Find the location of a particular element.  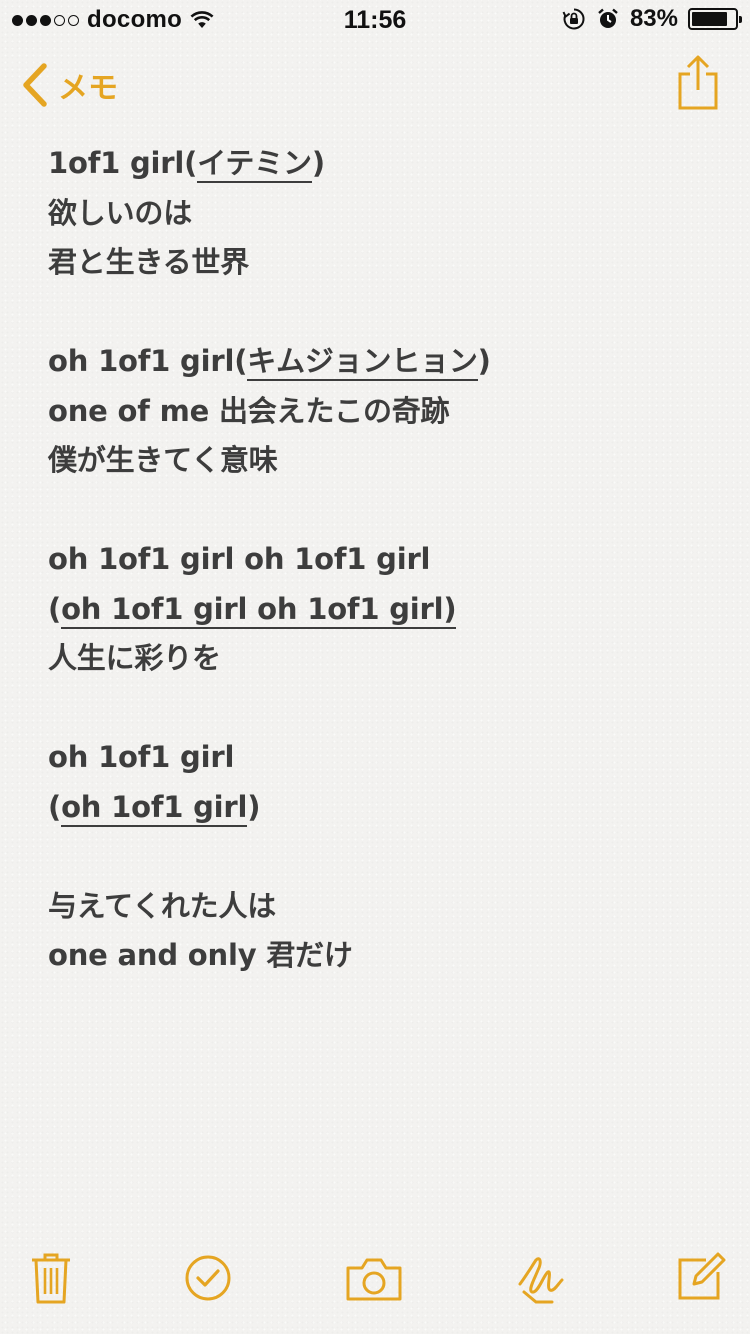

status-bar: docomo 11:56 83% is located at coordinates (375, 20).